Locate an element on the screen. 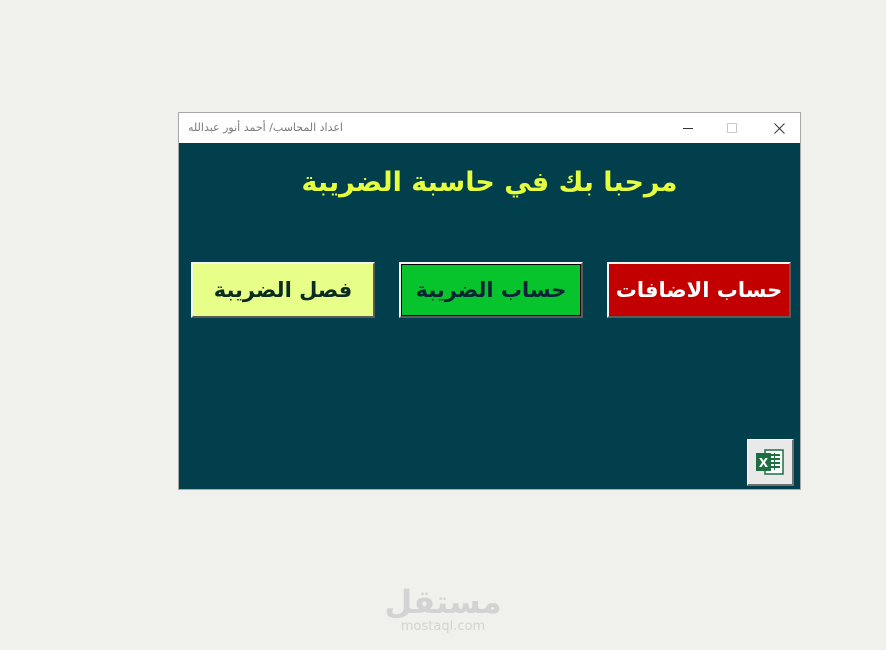 Image resolution: width=886 pixels, height=650 pixels. minimize-button is located at coordinates (688, 128).